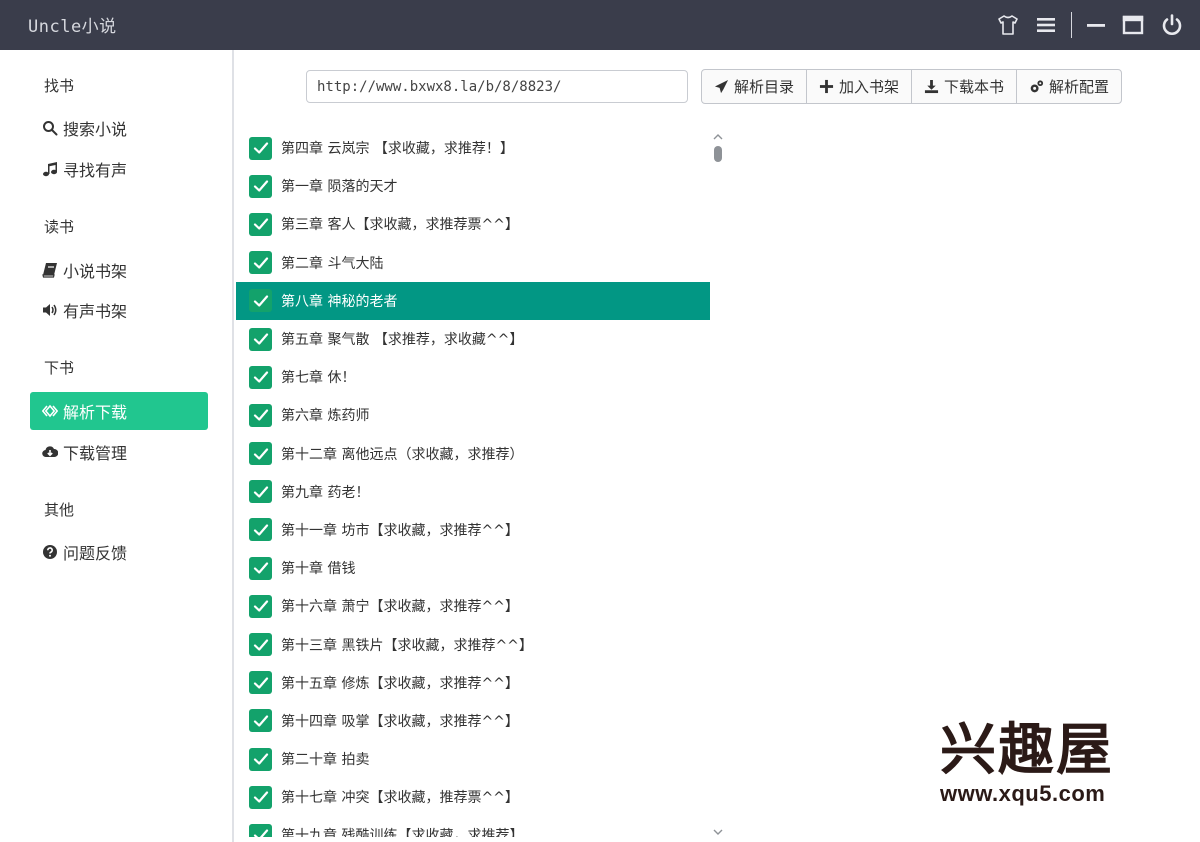 The image size is (1200, 842). I want to click on gears-icon, so click(1037, 86).